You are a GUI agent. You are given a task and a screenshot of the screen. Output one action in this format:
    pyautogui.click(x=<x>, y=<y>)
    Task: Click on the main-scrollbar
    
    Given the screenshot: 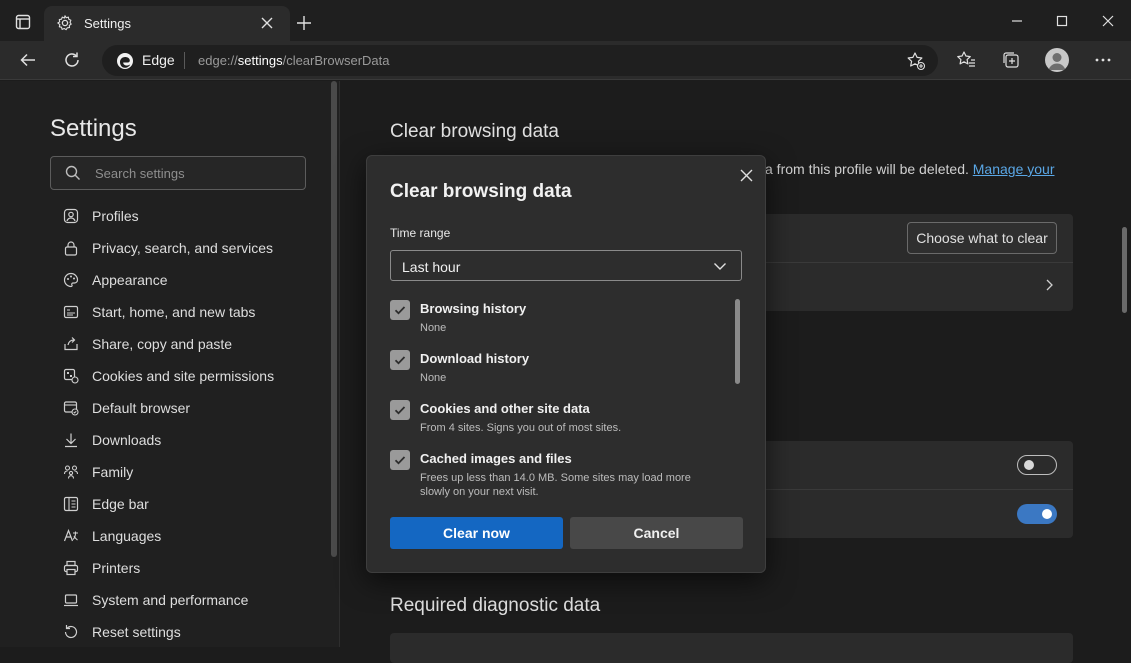 What is the action you would take?
    pyautogui.click(x=1124, y=270)
    